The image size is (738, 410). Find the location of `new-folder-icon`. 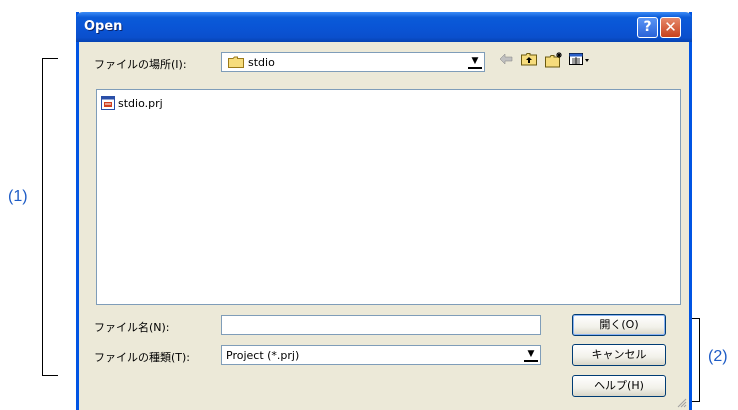

new-folder-icon is located at coordinates (554, 61).